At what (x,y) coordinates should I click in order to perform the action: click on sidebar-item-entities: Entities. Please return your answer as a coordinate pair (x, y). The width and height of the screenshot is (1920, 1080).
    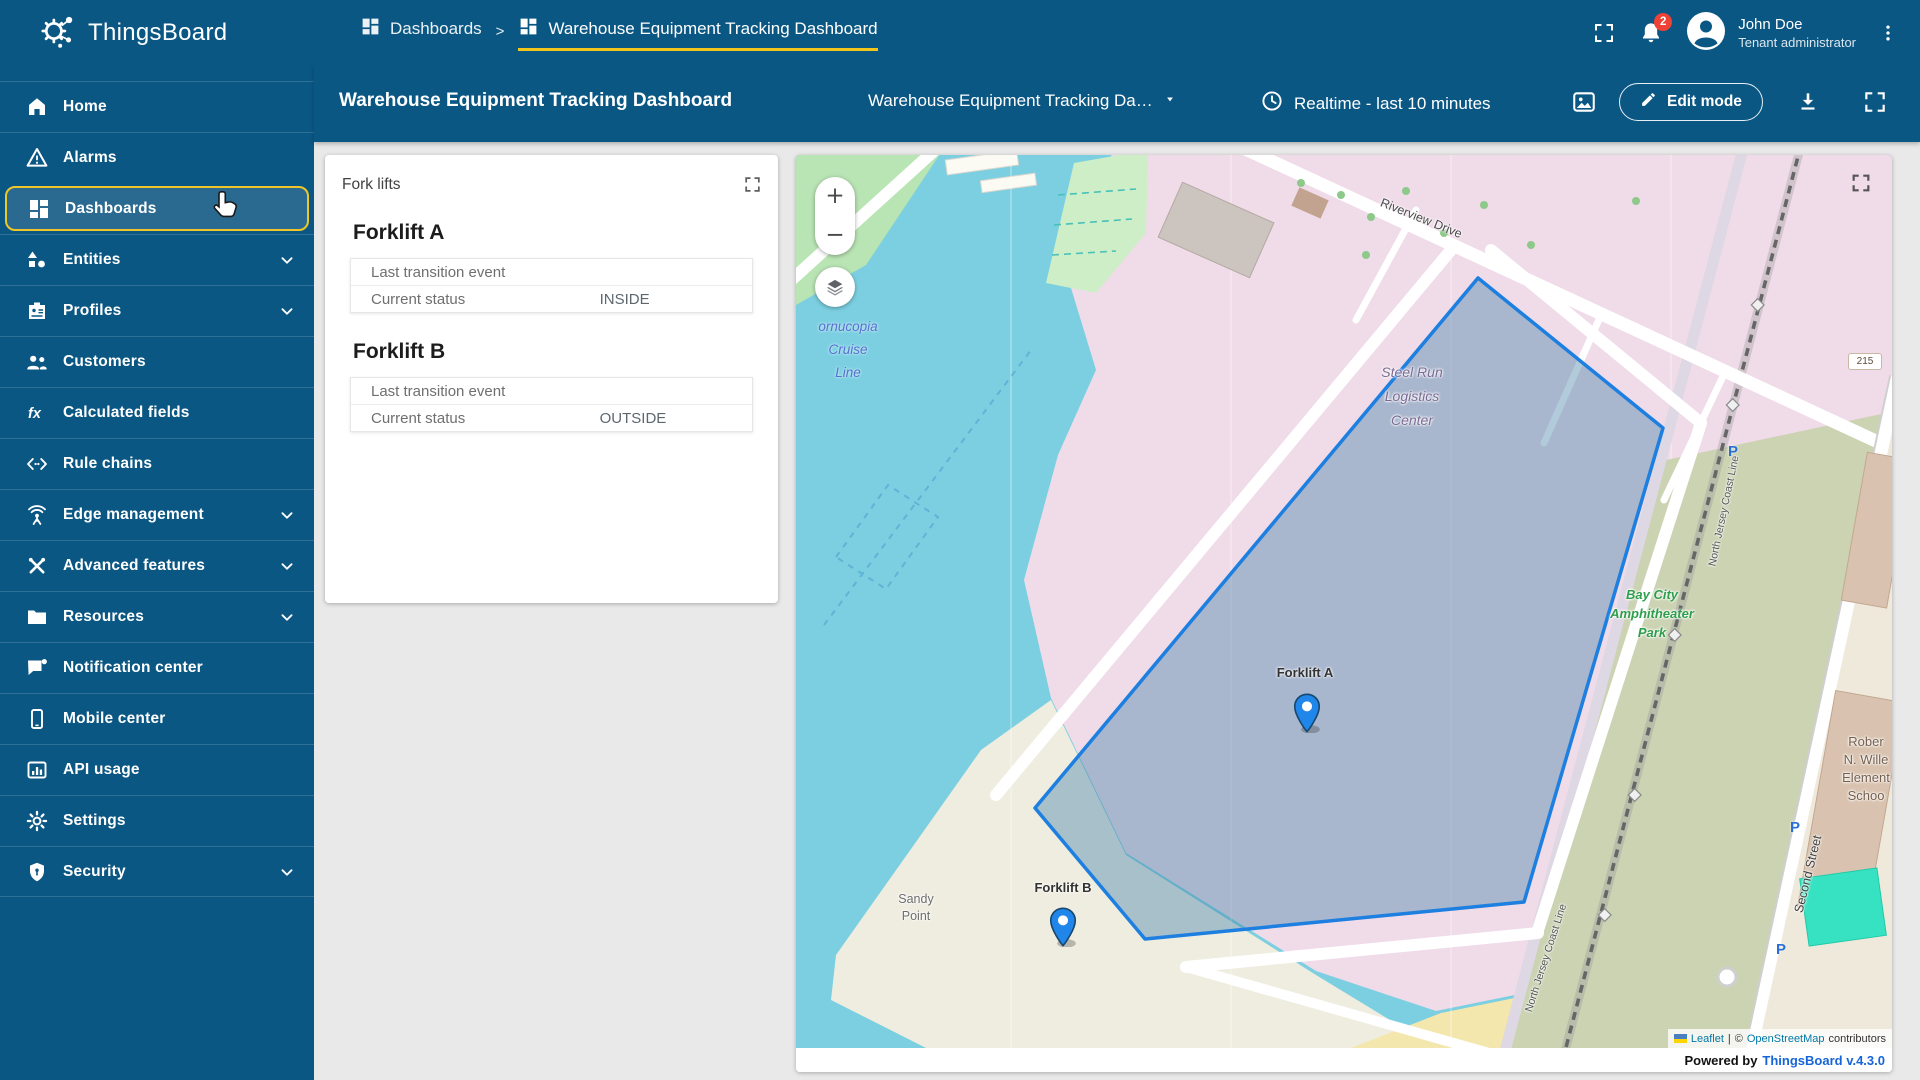
    Looking at the image, I should click on (157, 259).